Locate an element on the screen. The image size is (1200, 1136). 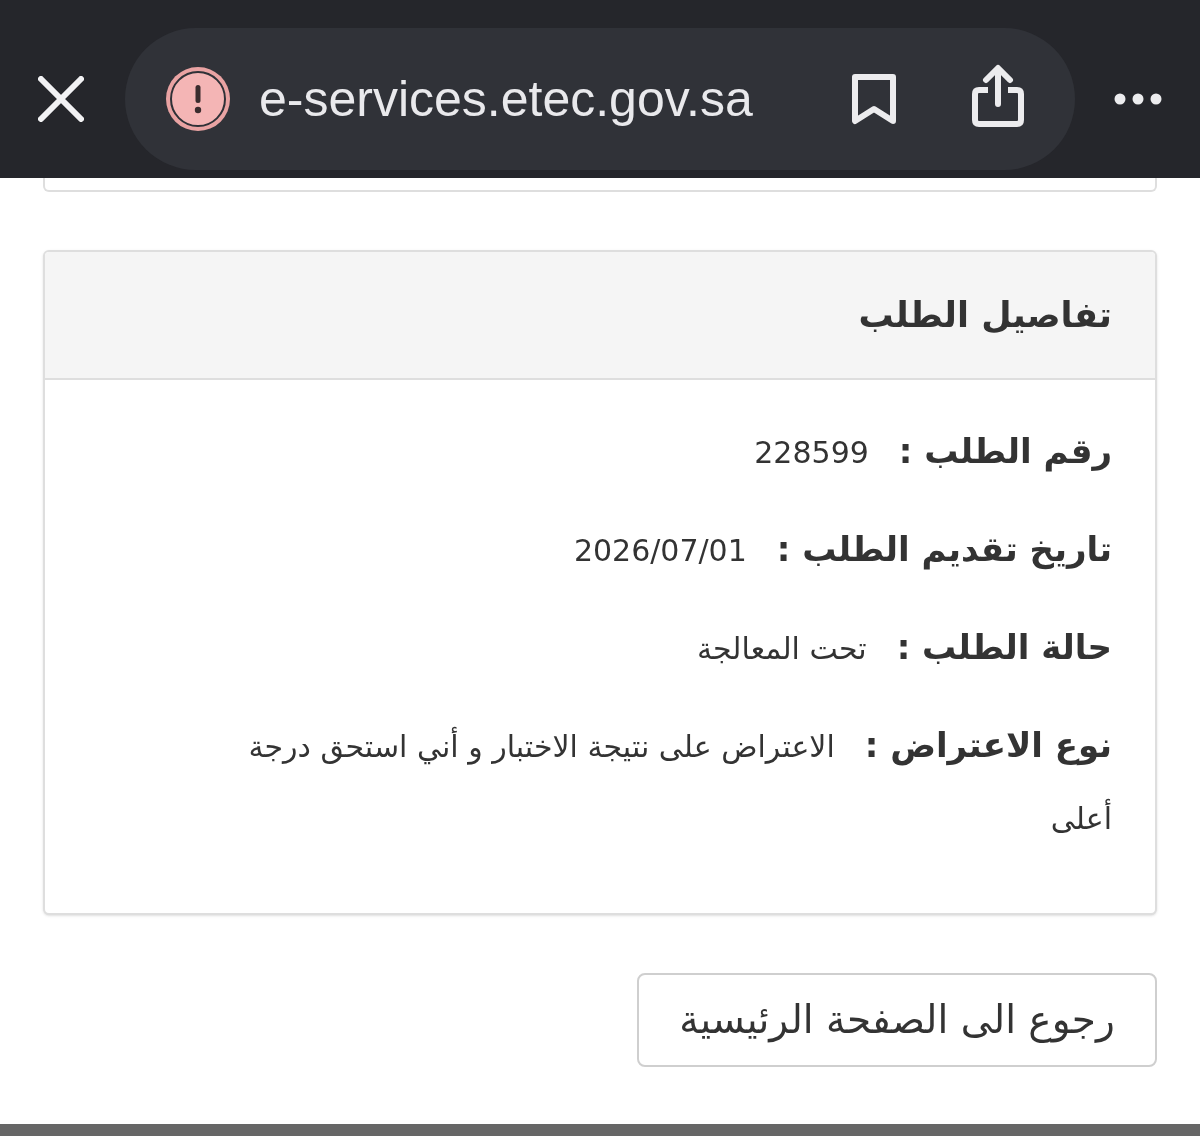
address-bar: e-services.etec.gov.sa is located at coordinates (600, 99).